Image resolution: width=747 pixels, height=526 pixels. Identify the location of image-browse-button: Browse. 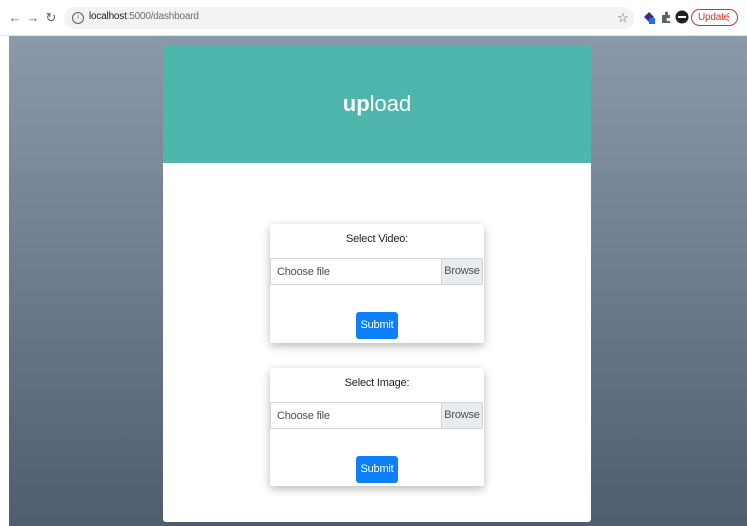
(461, 415).